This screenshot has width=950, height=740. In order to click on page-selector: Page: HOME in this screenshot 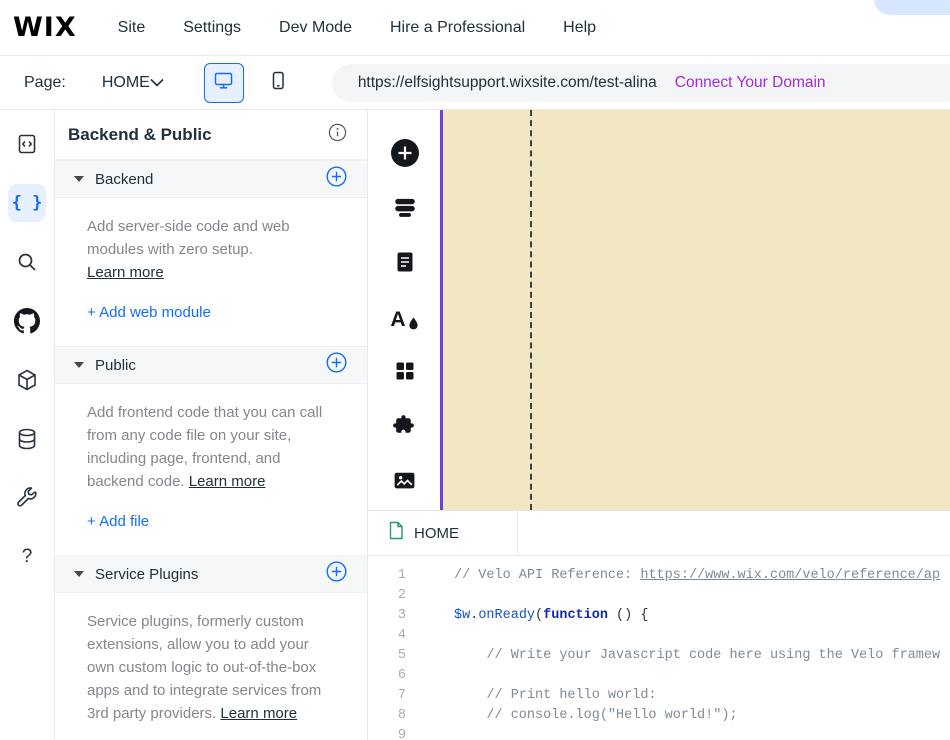, I will do `click(92, 83)`.